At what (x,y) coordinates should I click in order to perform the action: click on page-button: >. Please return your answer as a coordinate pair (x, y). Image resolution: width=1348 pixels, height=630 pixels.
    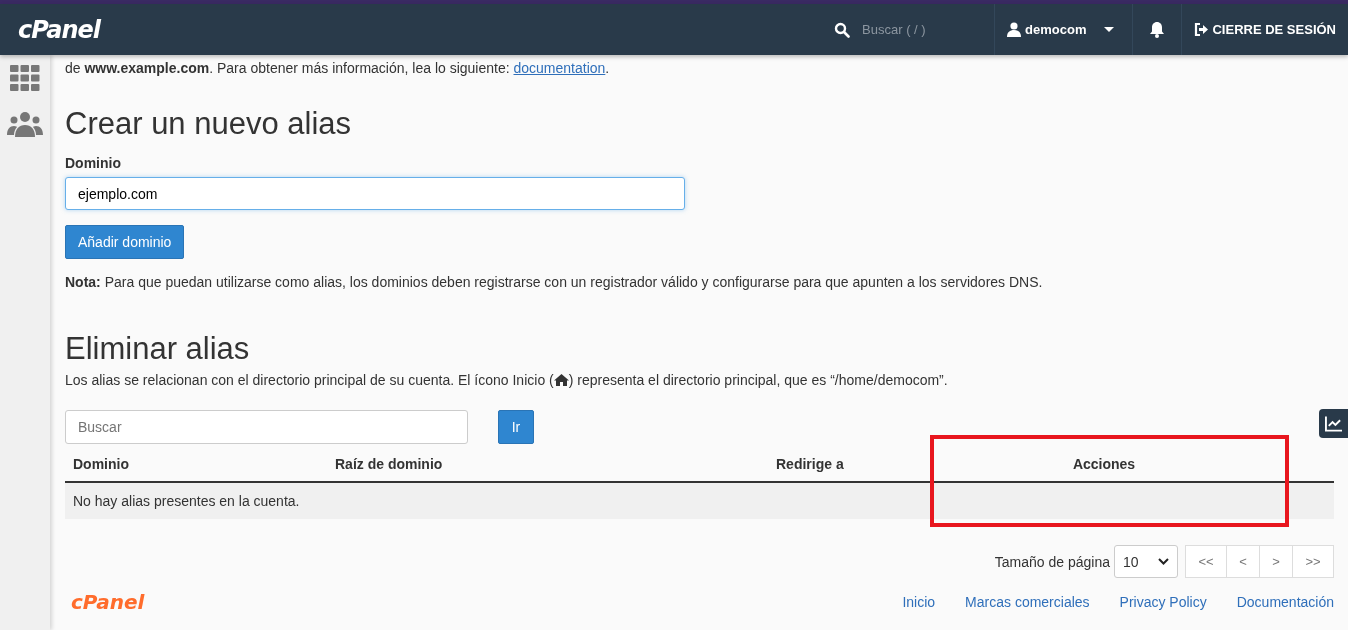
    Looking at the image, I should click on (1276, 561).